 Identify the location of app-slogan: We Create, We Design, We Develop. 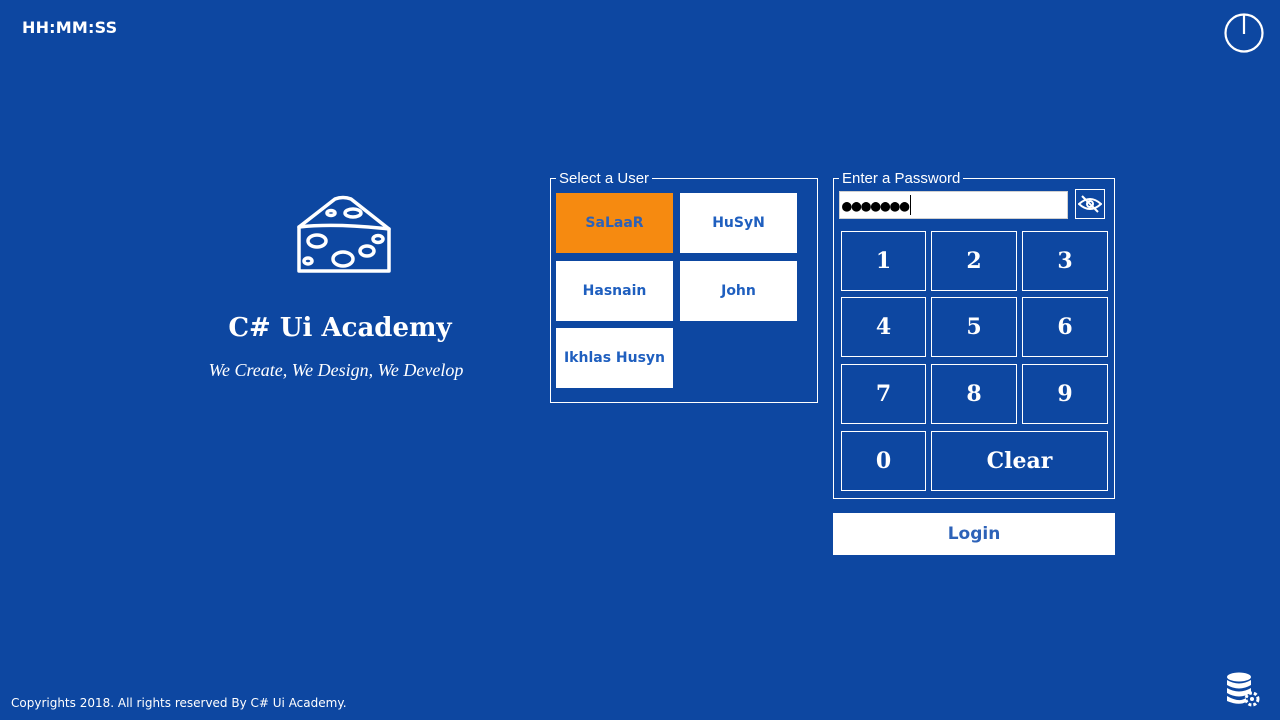
(336, 370).